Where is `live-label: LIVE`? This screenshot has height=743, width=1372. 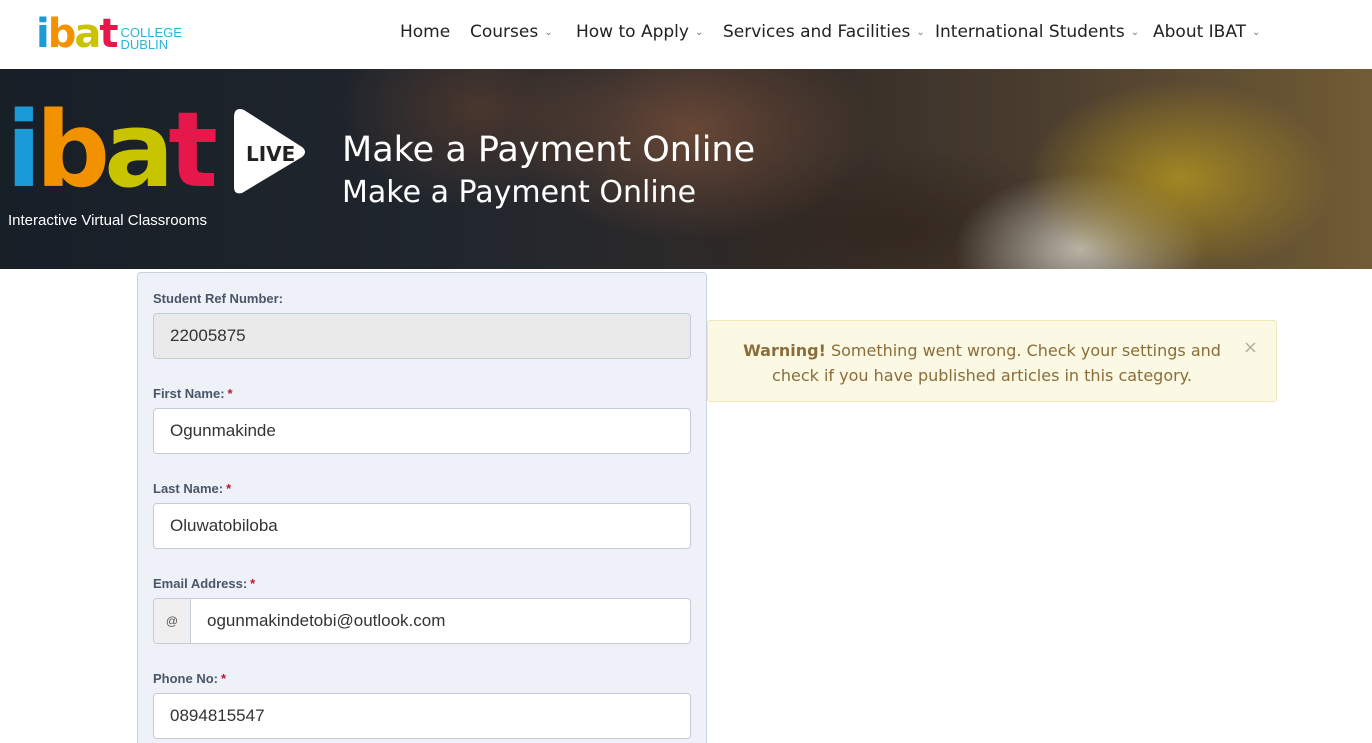
live-label: LIVE is located at coordinates (271, 154).